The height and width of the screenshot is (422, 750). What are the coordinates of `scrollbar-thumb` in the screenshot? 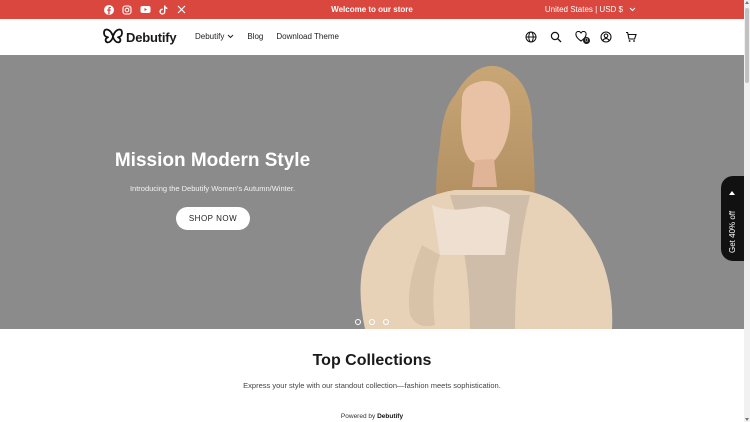 It's located at (747, 45).